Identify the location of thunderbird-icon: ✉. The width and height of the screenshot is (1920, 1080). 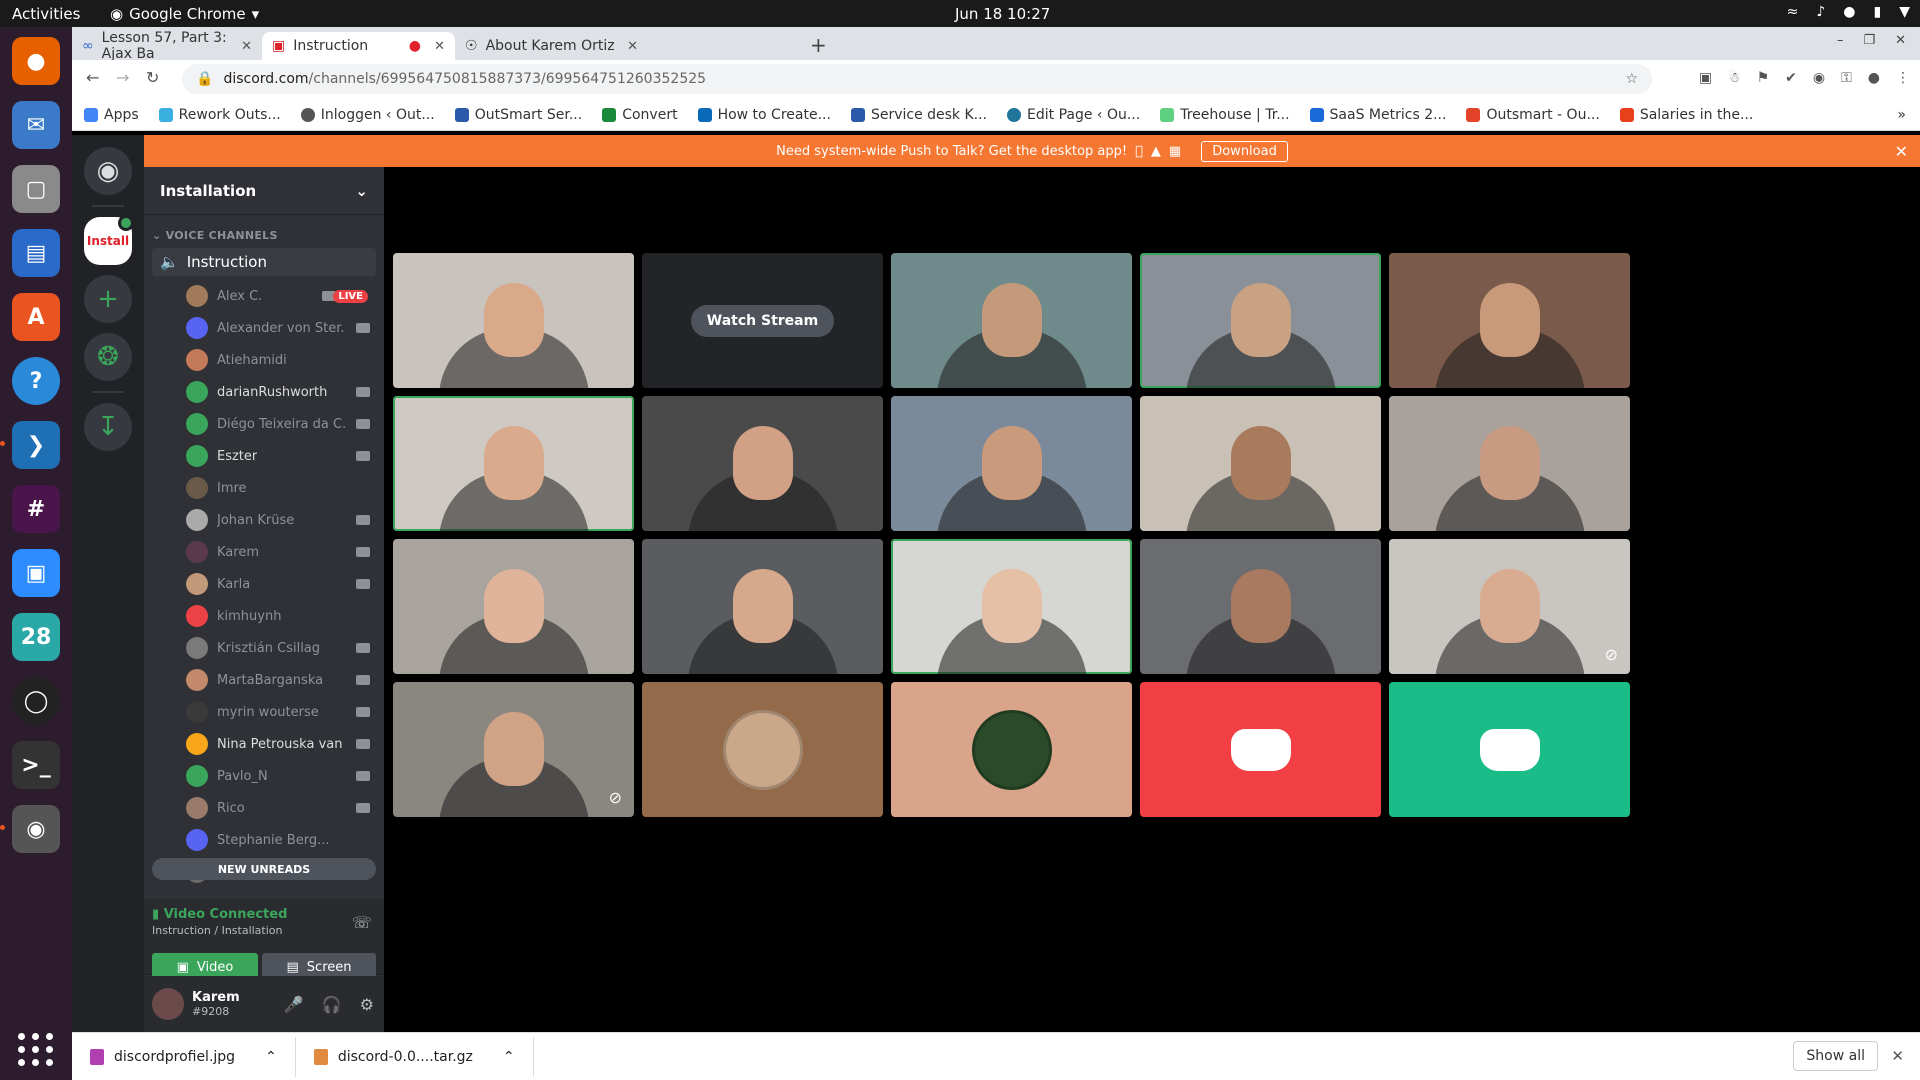
(36, 125).